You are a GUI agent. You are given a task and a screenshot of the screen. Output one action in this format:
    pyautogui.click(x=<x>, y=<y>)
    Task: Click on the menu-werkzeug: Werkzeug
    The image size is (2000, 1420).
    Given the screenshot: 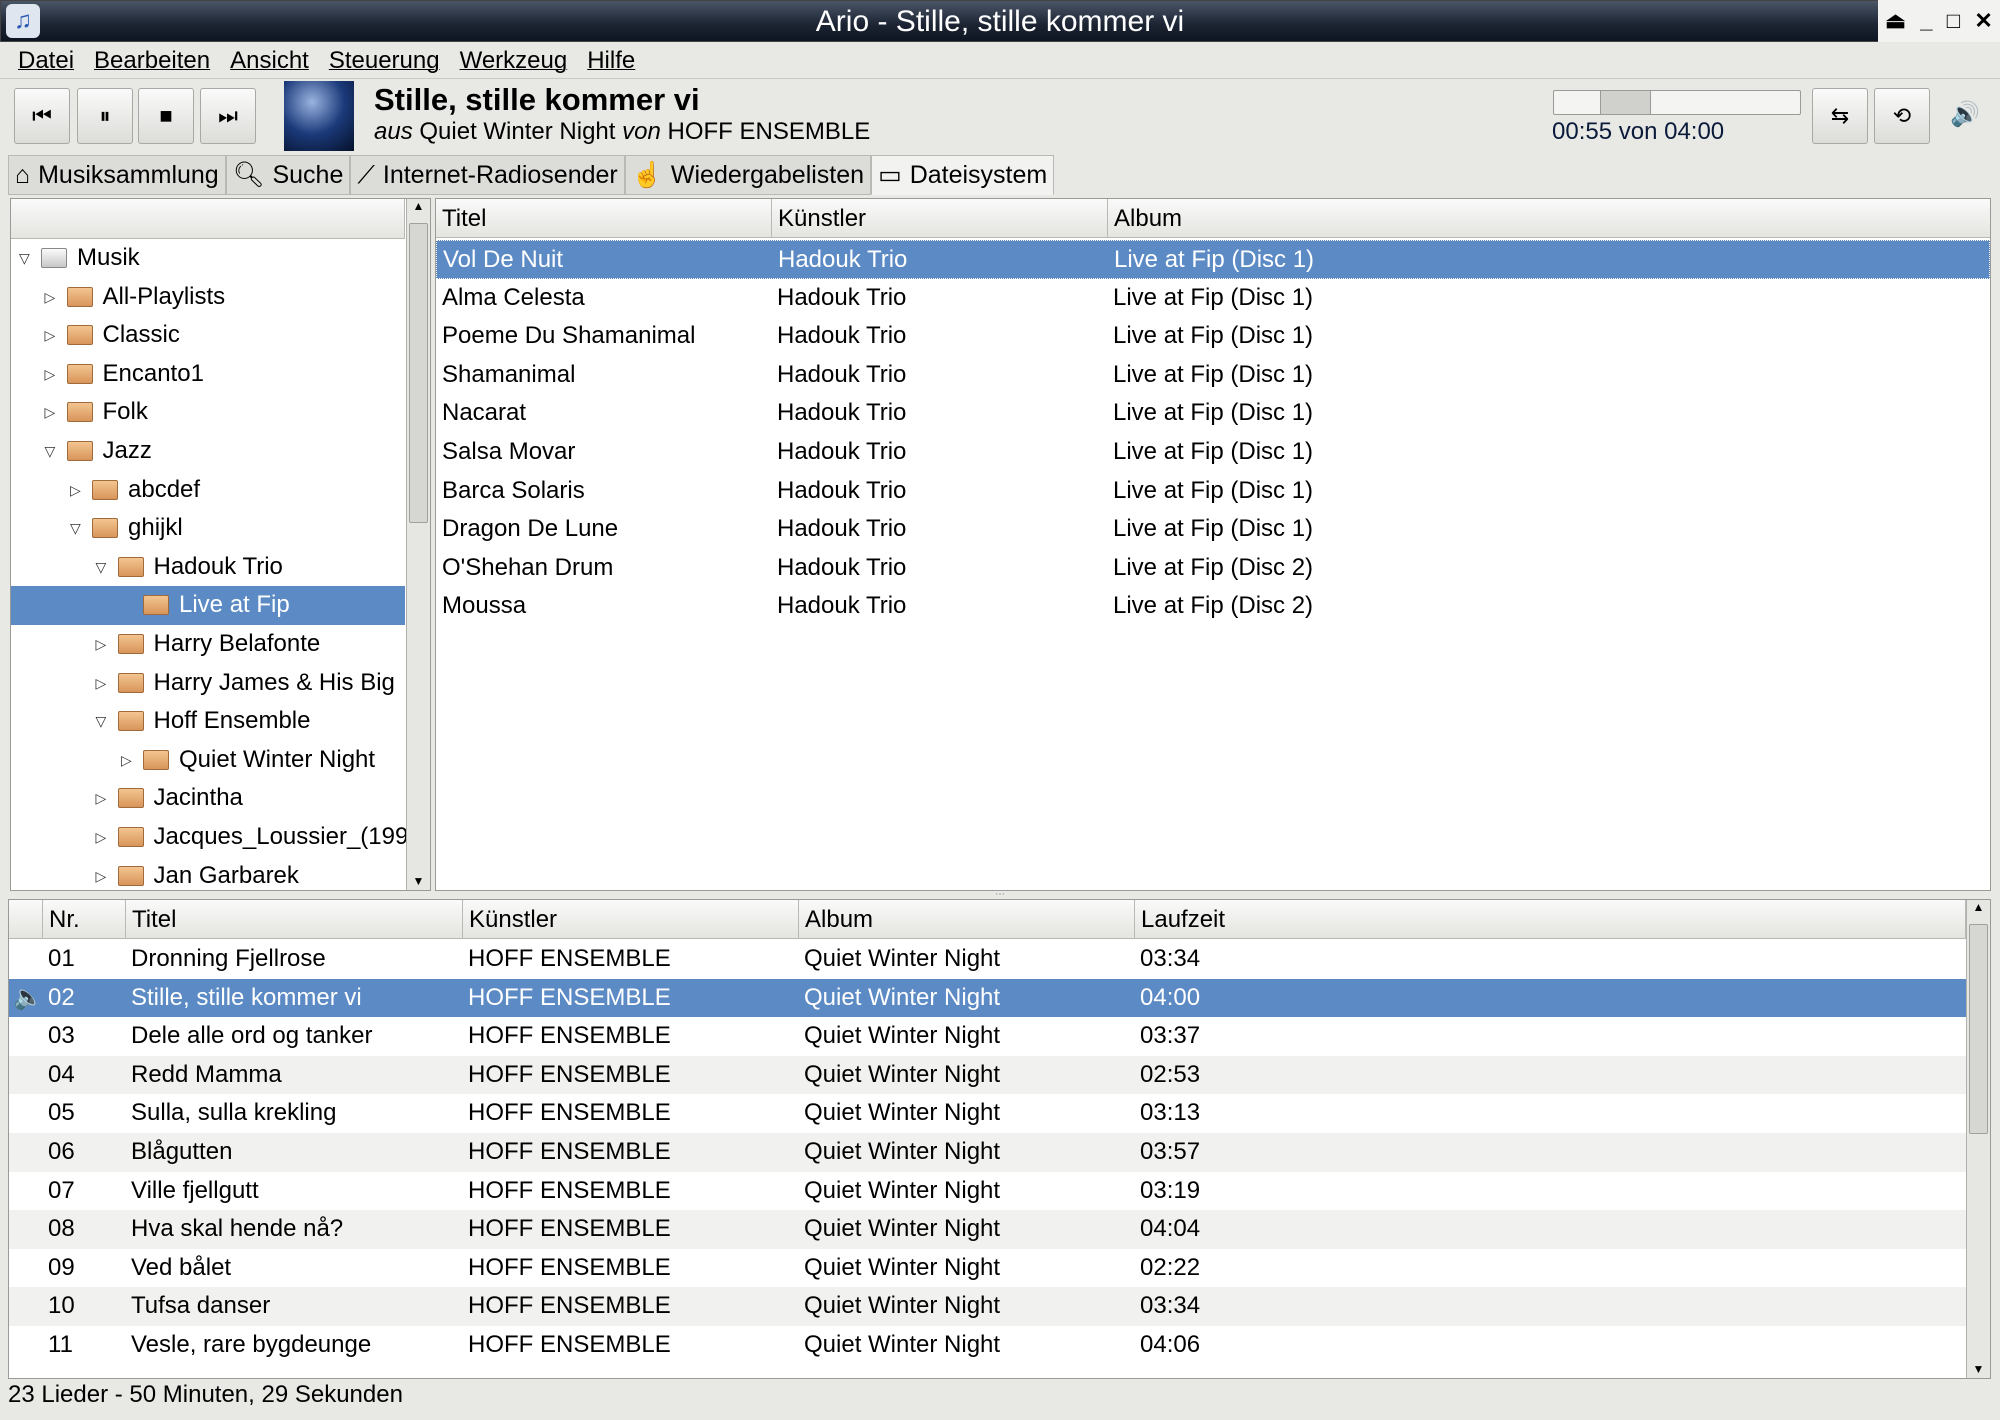 What is the action you would take?
    pyautogui.click(x=514, y=61)
    